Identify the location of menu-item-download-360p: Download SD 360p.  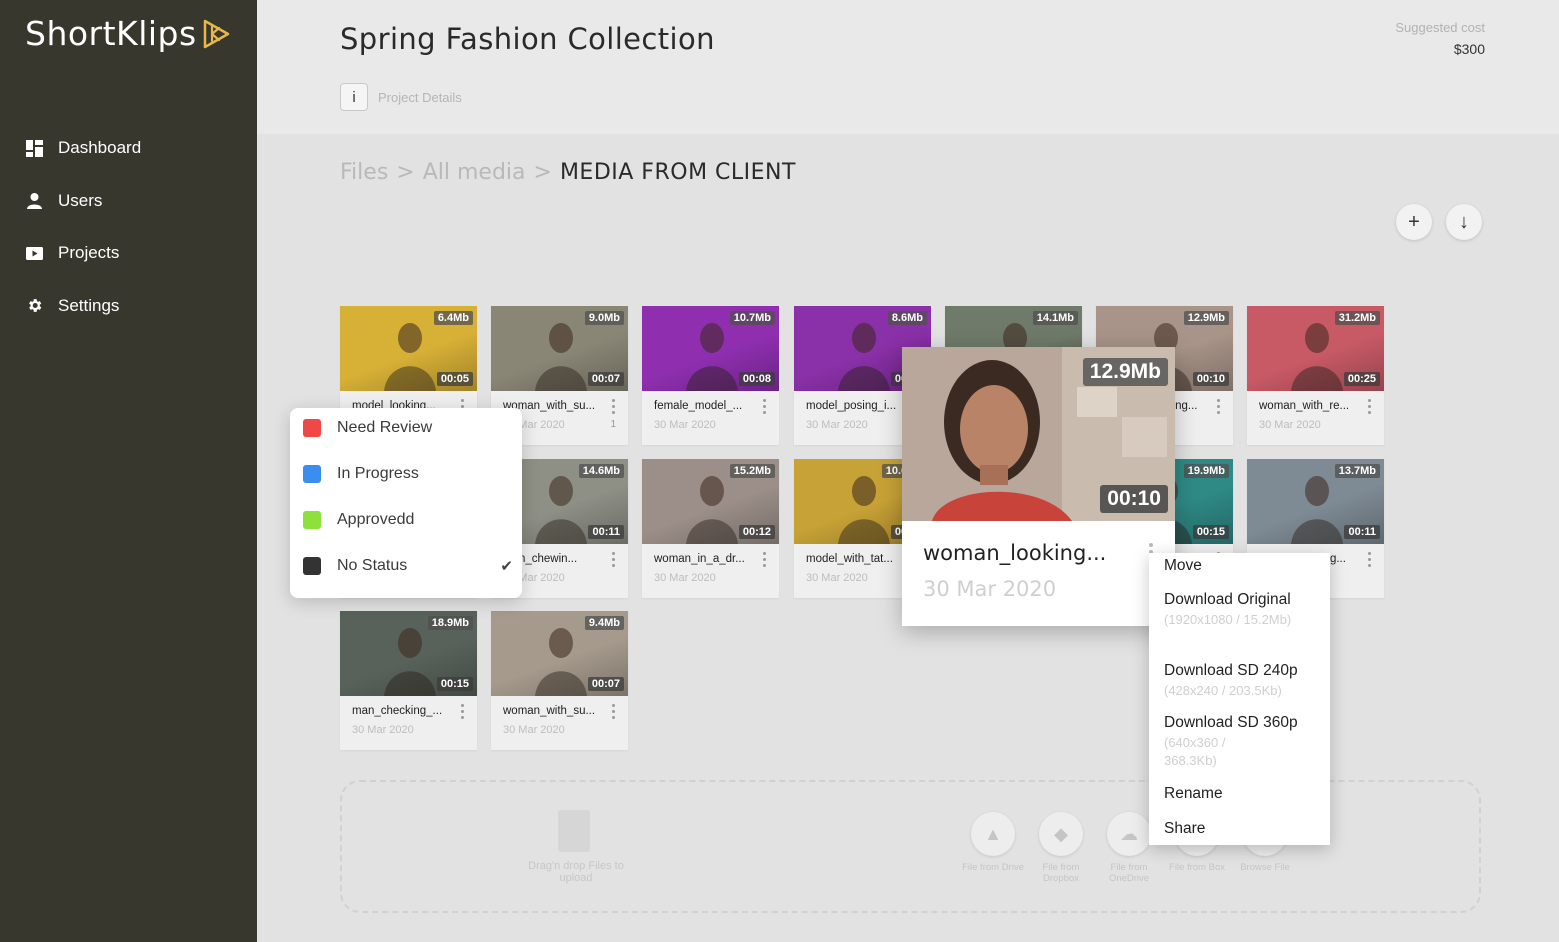
(1231, 723).